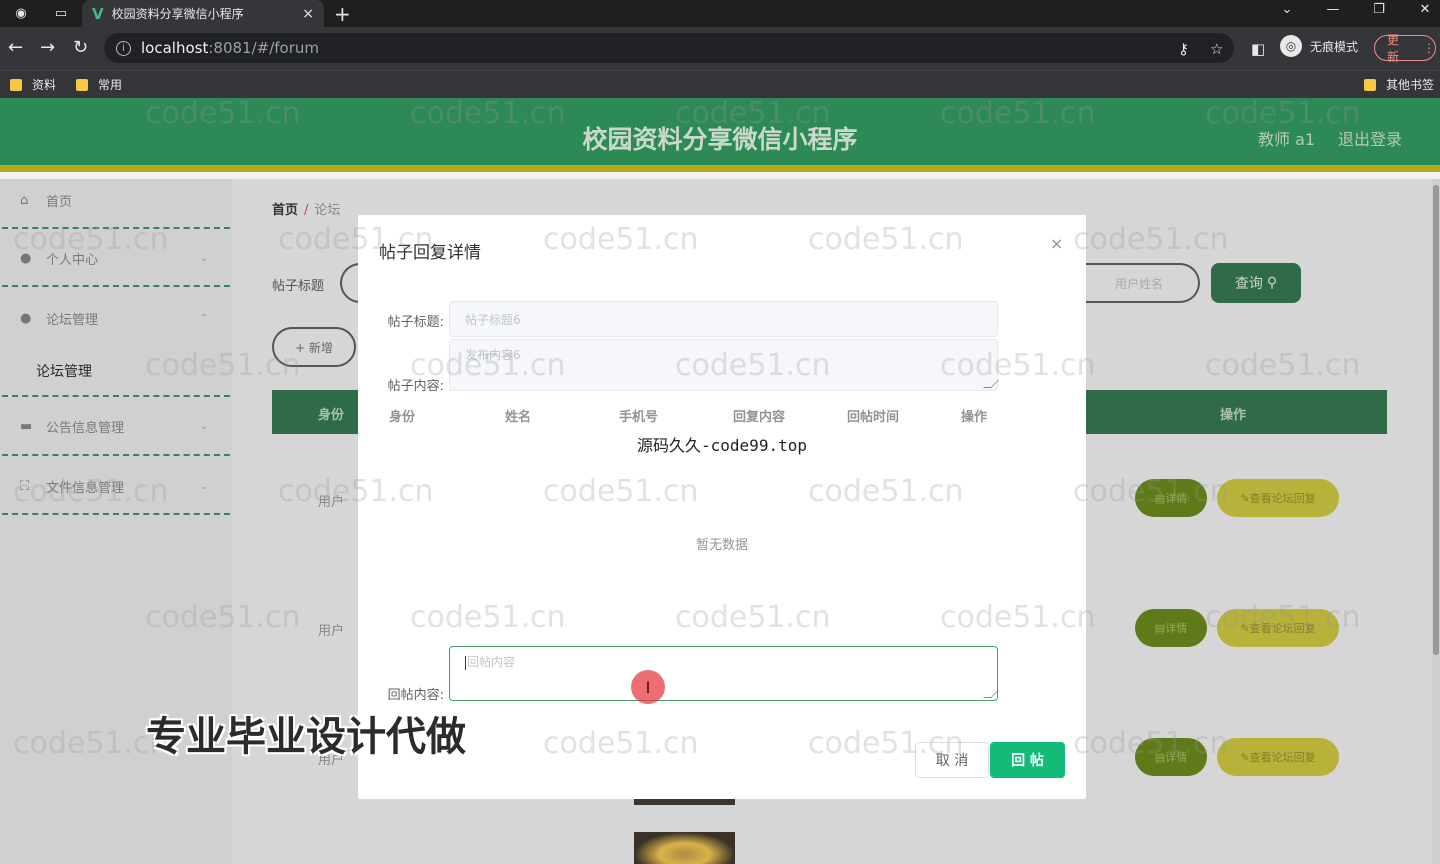 The height and width of the screenshot is (864, 1440). Describe the element at coordinates (415, 322) in the screenshot. I see `post-title-label: 帖子标题:` at that location.